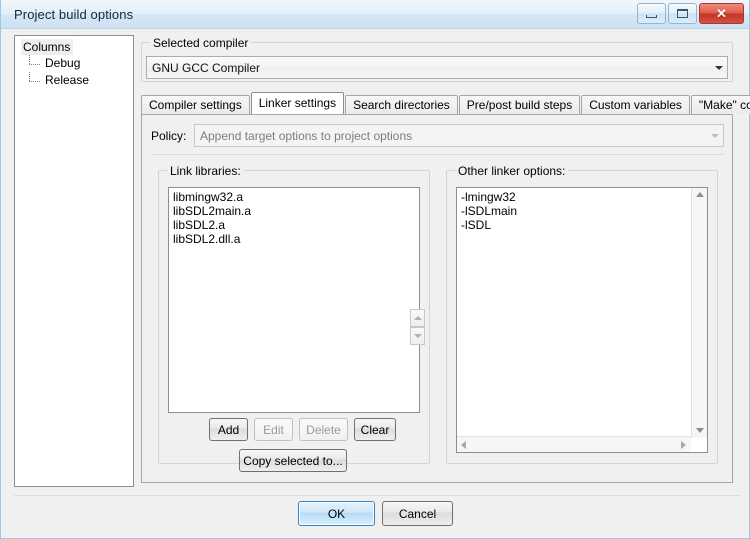  What do you see at coordinates (417, 513) in the screenshot?
I see `cancel-button: Cancel` at bounding box center [417, 513].